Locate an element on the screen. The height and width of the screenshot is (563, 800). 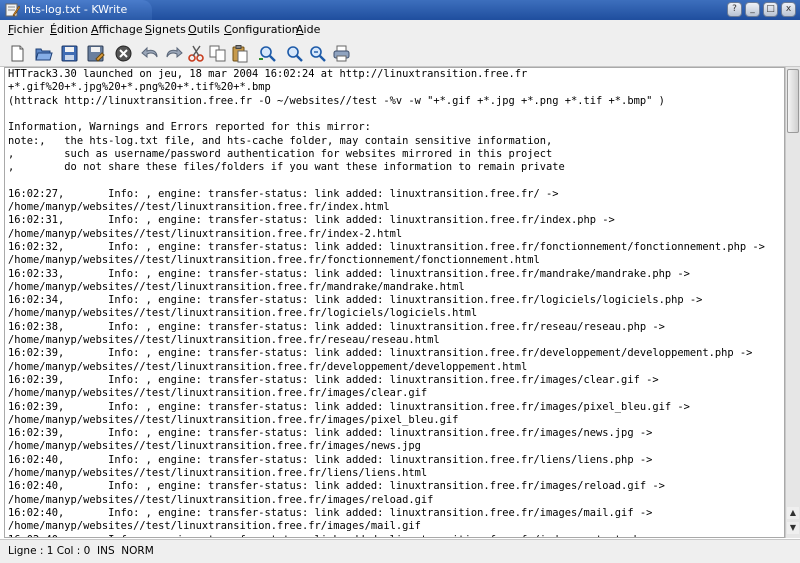
menu-label: ignets is located at coordinates (168, 29).